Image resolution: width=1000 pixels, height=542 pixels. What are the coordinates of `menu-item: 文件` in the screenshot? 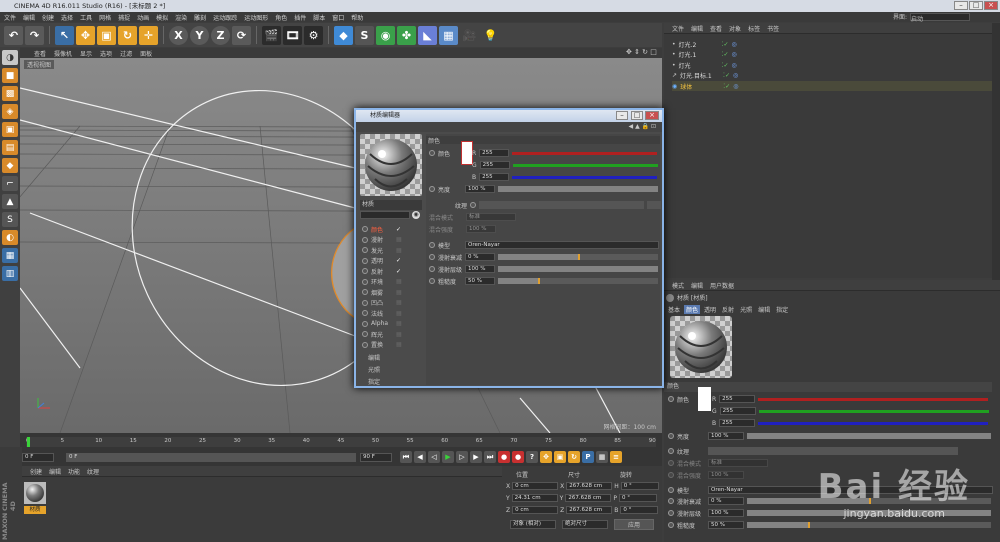 It's located at (10, 17).